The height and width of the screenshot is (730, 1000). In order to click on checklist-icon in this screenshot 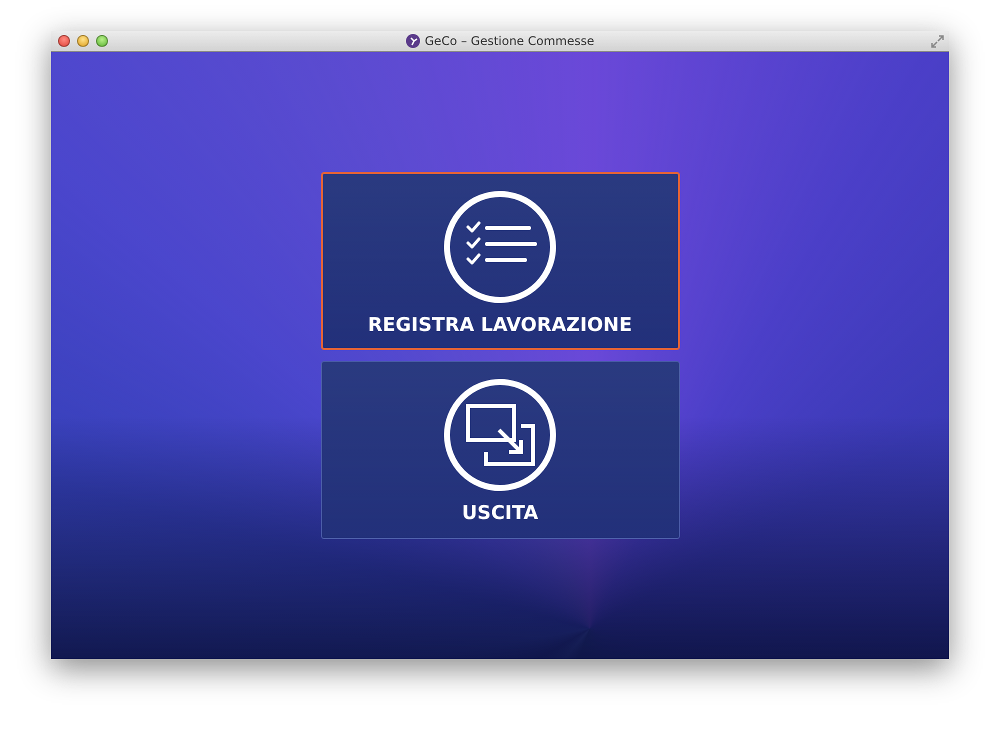, I will do `click(500, 247)`.